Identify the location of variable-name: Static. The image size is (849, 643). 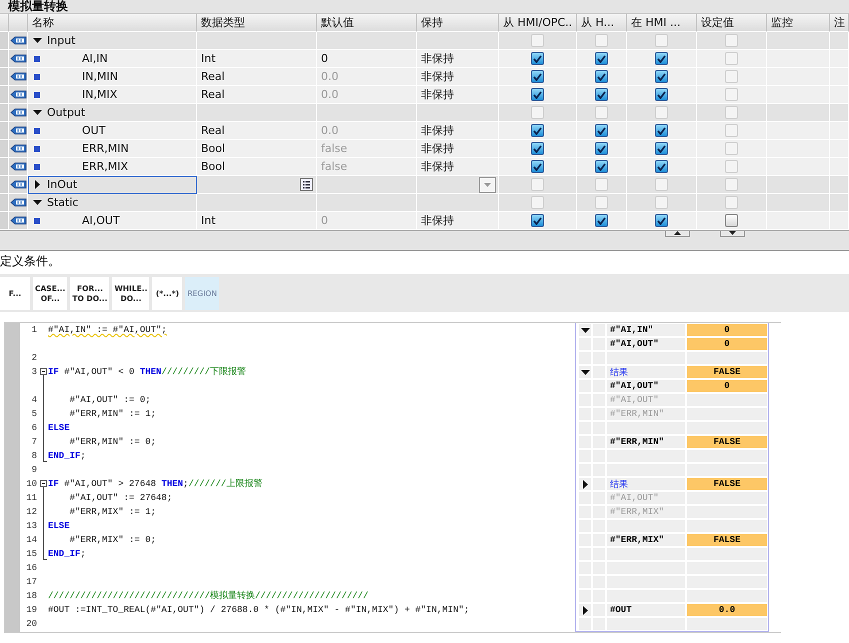
(62, 202).